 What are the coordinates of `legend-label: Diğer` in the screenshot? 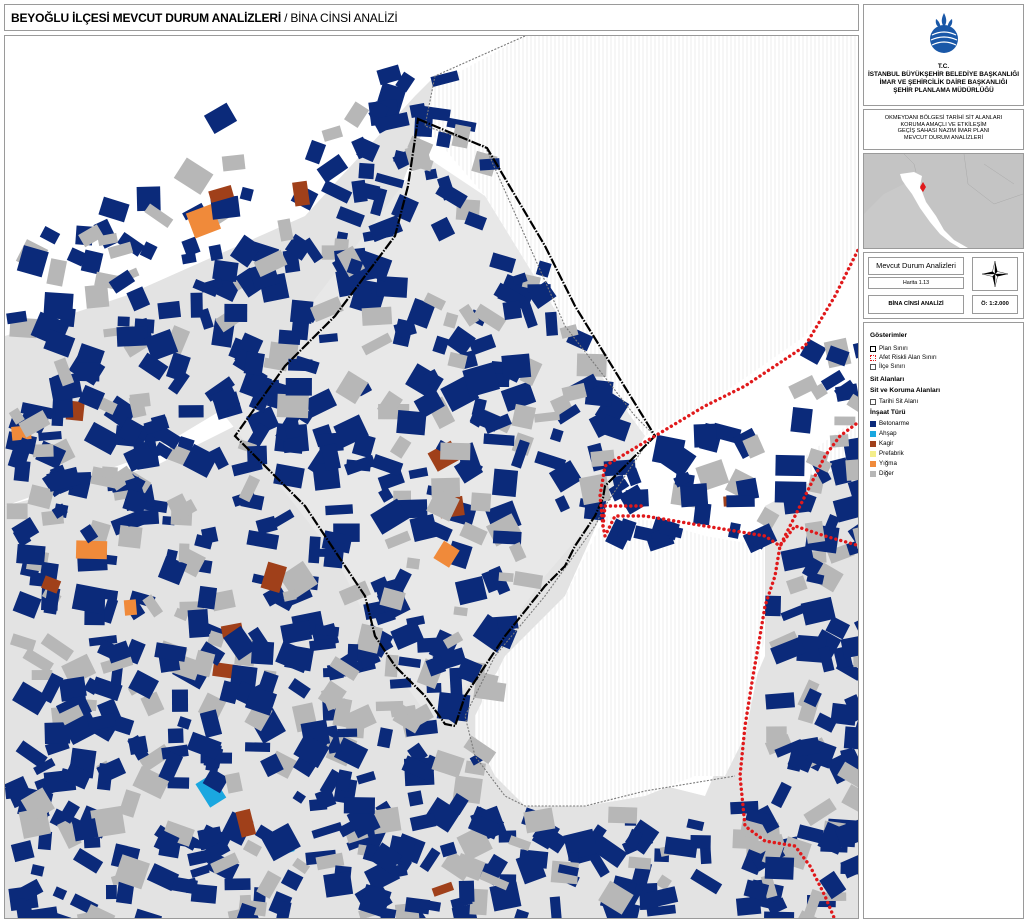 It's located at (886, 473).